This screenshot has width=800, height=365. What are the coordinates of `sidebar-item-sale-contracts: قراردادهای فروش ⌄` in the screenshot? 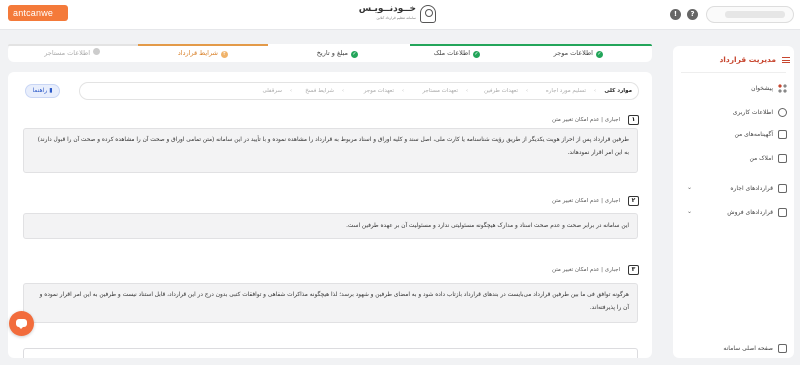 It's located at (734, 213).